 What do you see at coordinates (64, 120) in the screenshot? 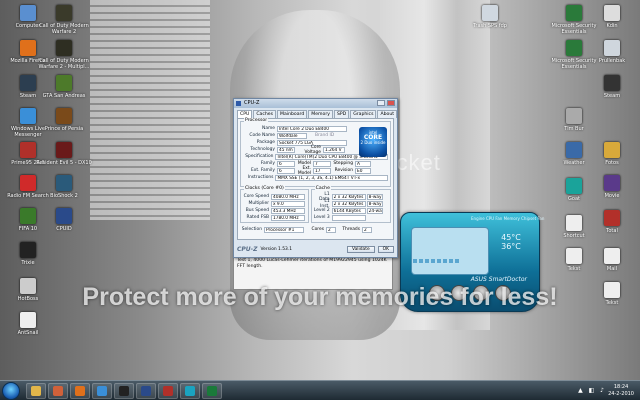
I see `desktop-icon-prince: Prince of Persia` at bounding box center [64, 120].